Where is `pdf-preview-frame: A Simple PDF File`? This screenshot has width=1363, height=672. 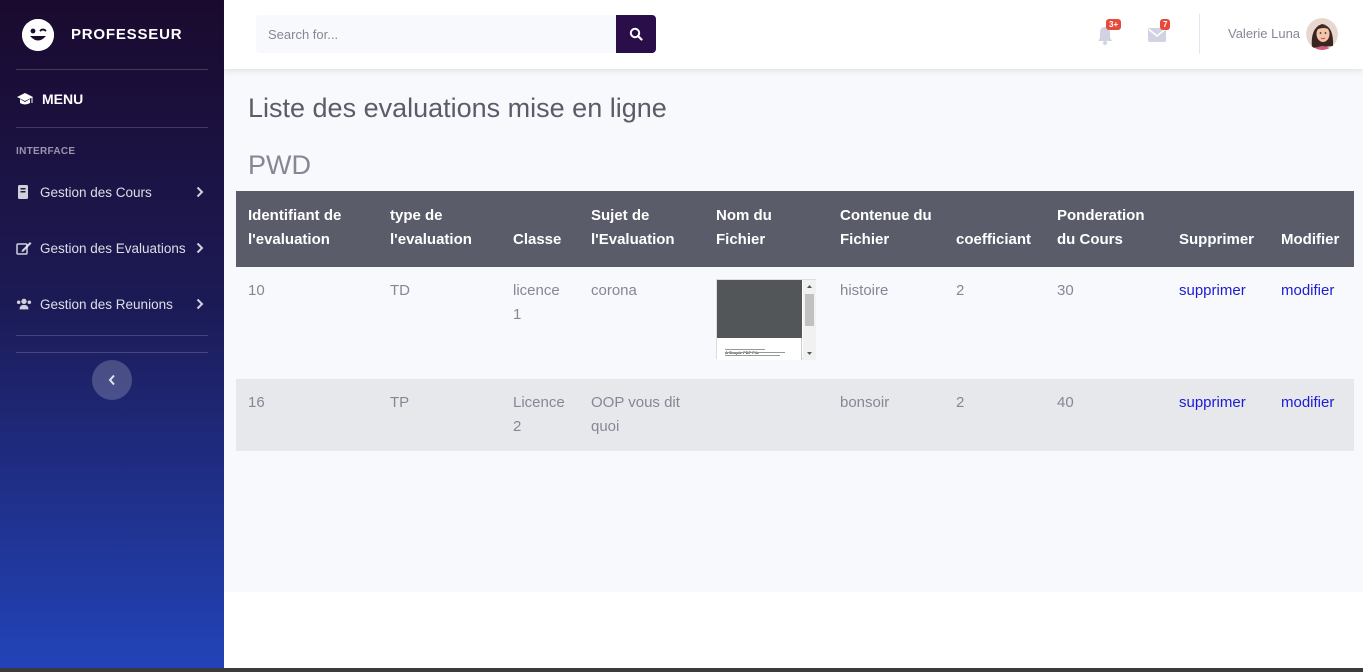 pdf-preview-frame: A Simple PDF File is located at coordinates (766, 319).